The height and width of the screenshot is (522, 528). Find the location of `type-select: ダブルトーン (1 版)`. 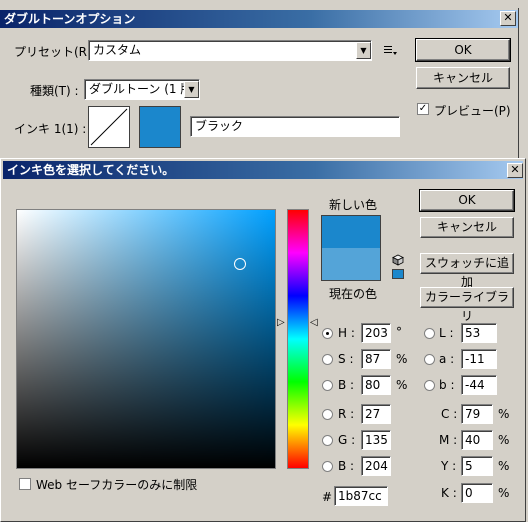

type-select: ダブルトーン (1 版) is located at coordinates (142, 89).